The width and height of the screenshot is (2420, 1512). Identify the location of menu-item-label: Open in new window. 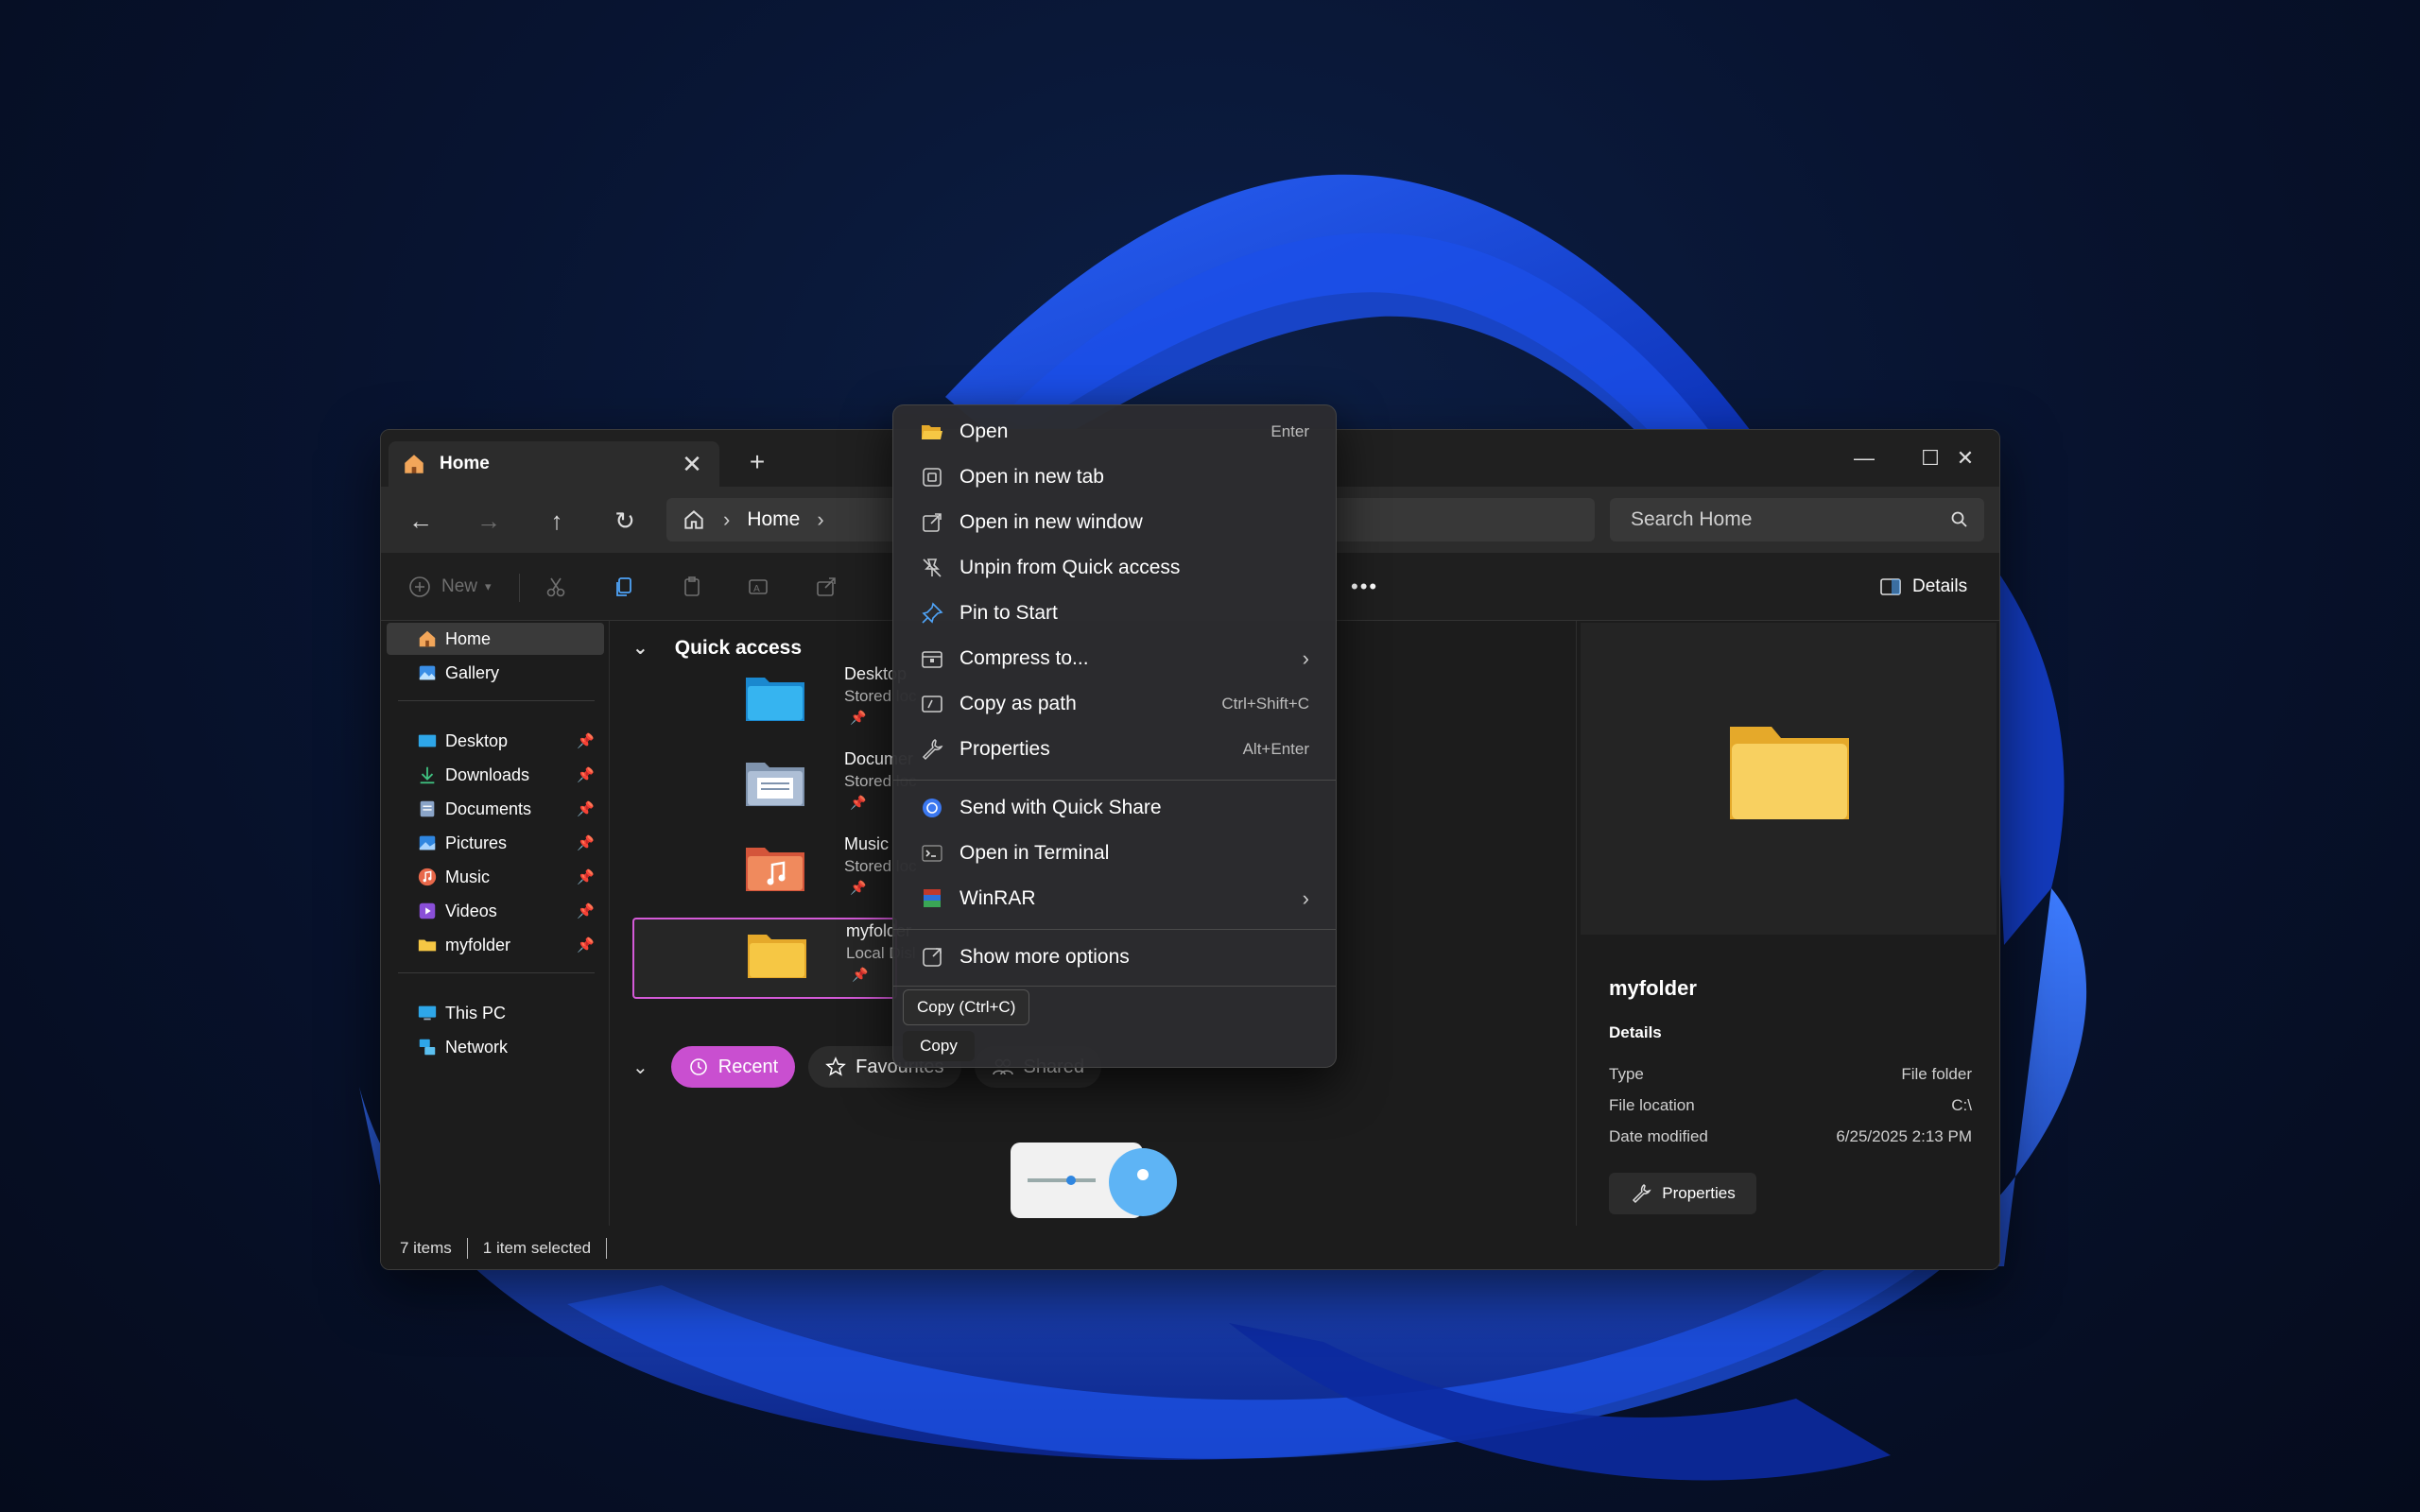
(1051, 522).